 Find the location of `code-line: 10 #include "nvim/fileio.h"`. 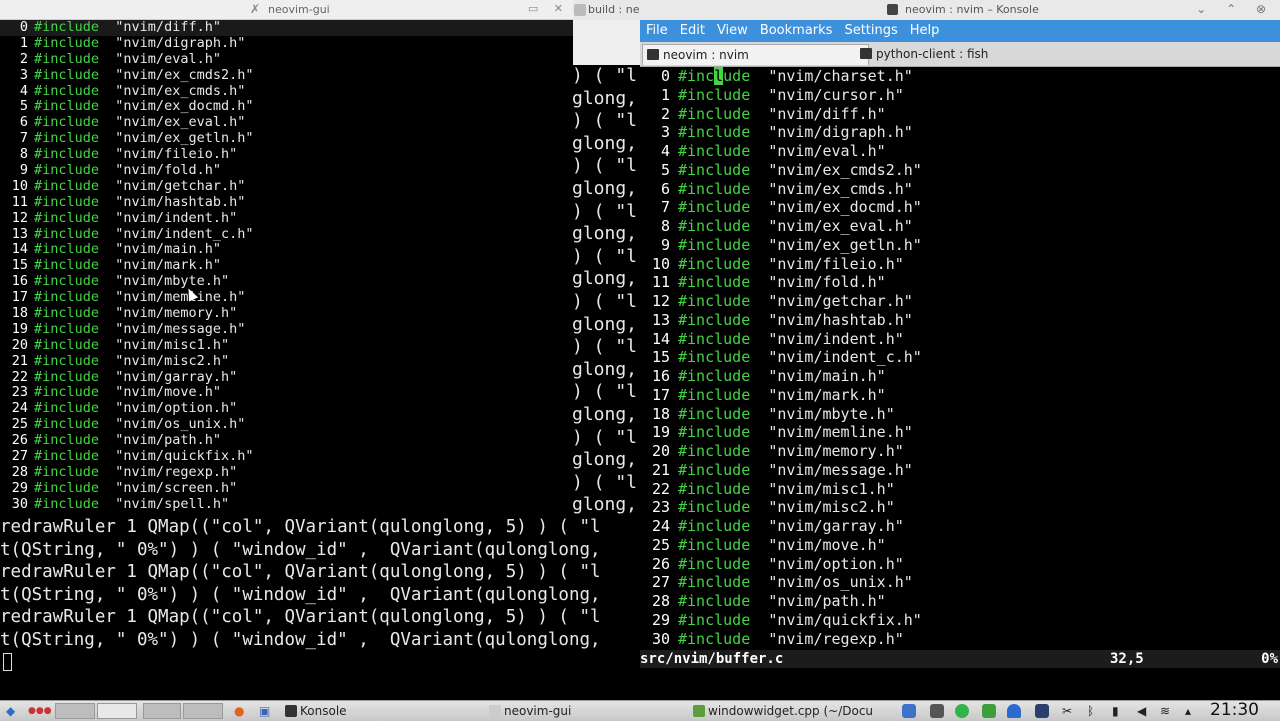

code-line: 10 #include "nvim/fileio.h" is located at coordinates (960, 264).